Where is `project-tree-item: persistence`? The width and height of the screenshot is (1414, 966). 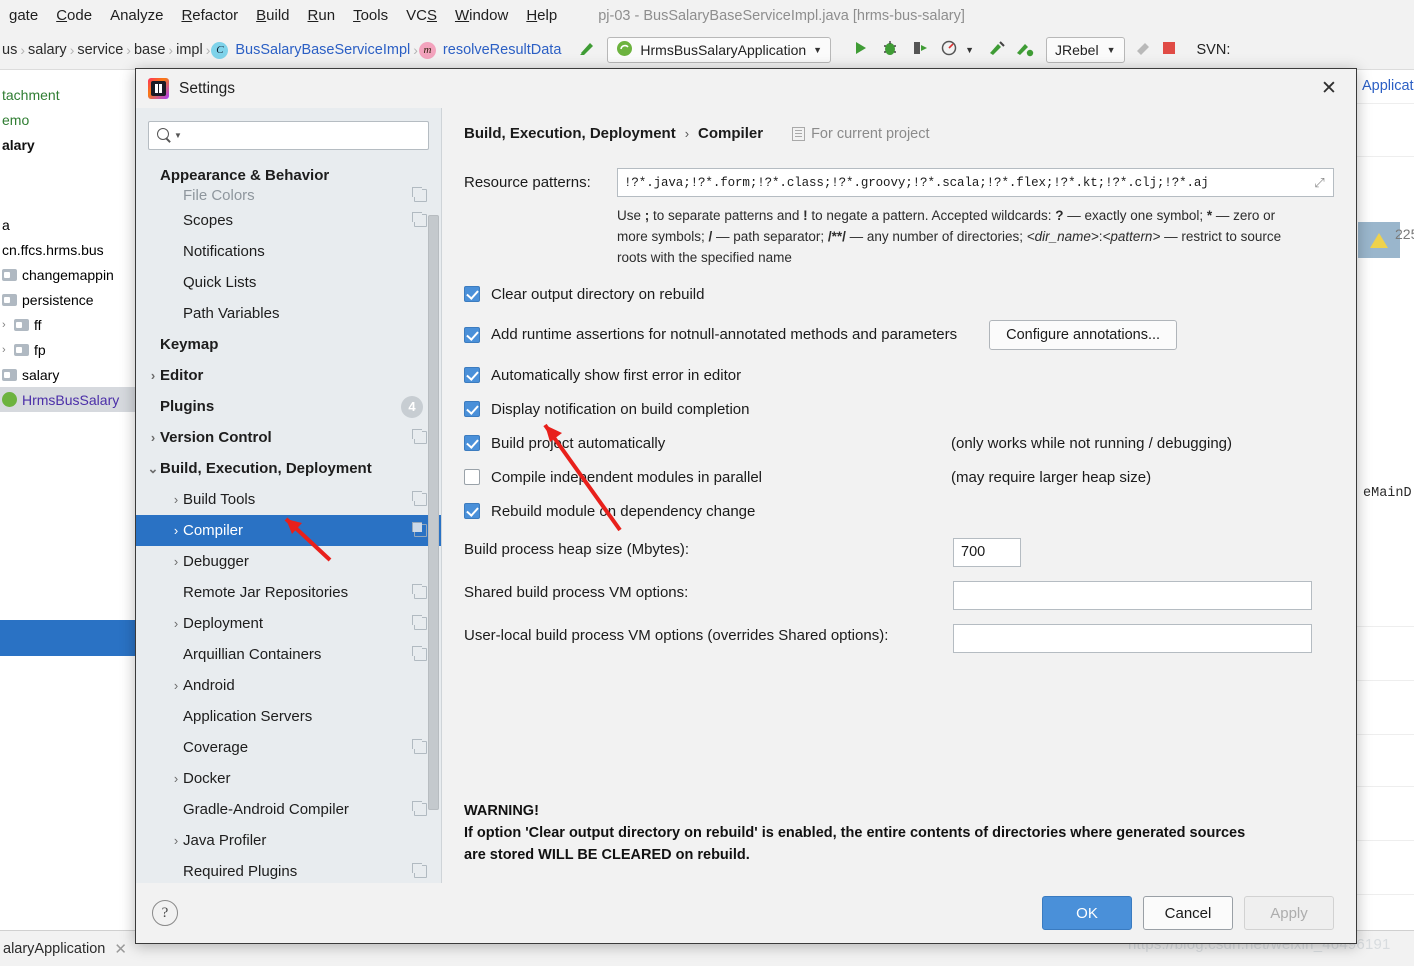 project-tree-item: persistence is located at coordinates (67, 299).